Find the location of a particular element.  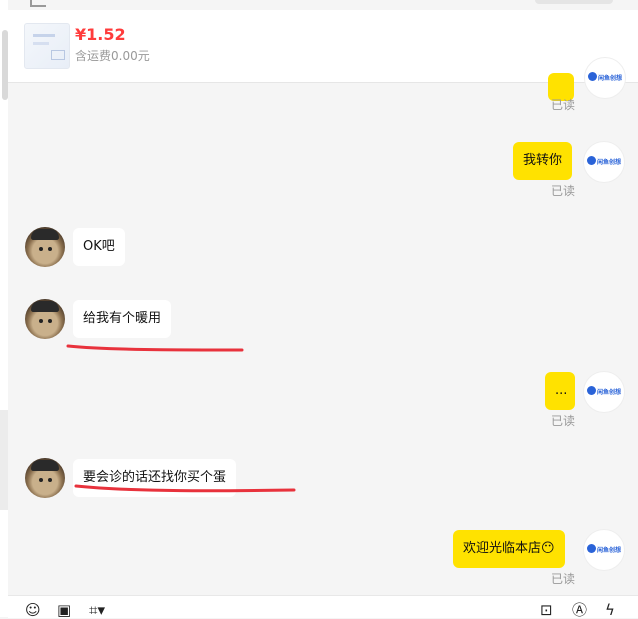

emoji-icon: ☺ is located at coordinates (33, 610).